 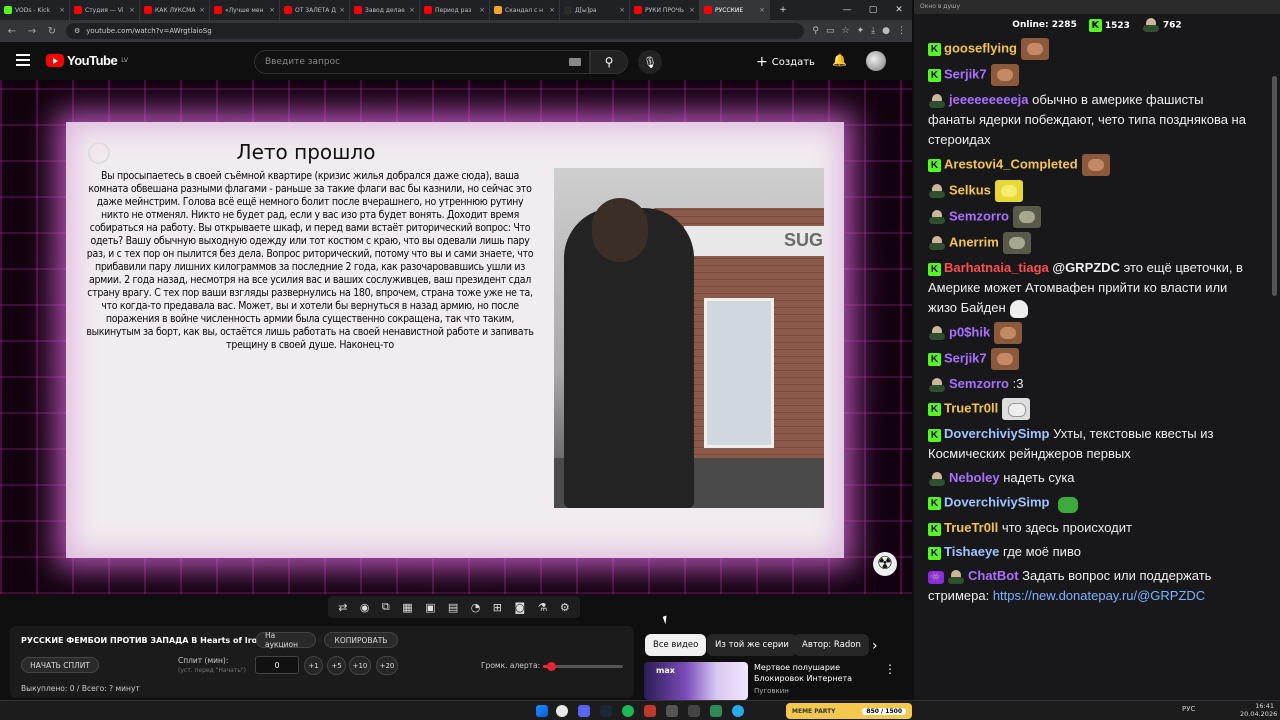 What do you see at coordinates (694, 711) in the screenshot?
I see `app-icon` at bounding box center [694, 711].